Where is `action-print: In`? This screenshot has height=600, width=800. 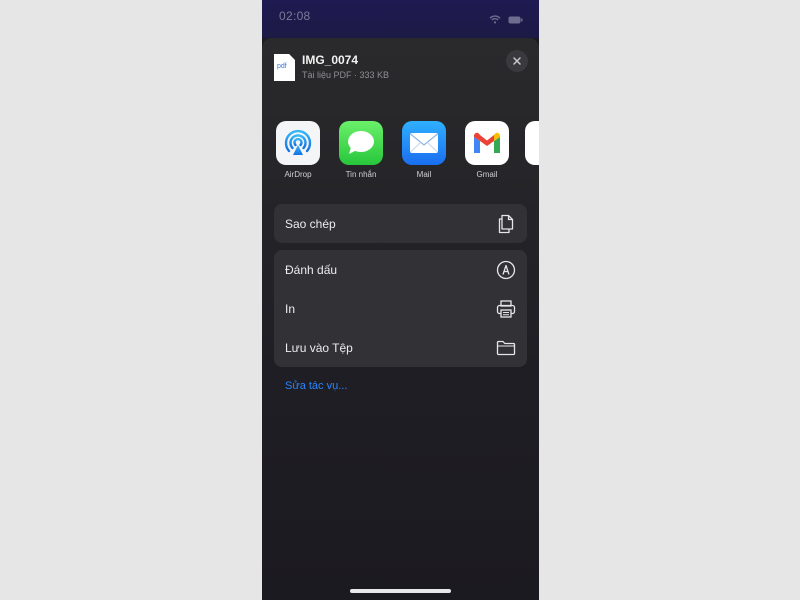
action-print: In is located at coordinates (400, 308).